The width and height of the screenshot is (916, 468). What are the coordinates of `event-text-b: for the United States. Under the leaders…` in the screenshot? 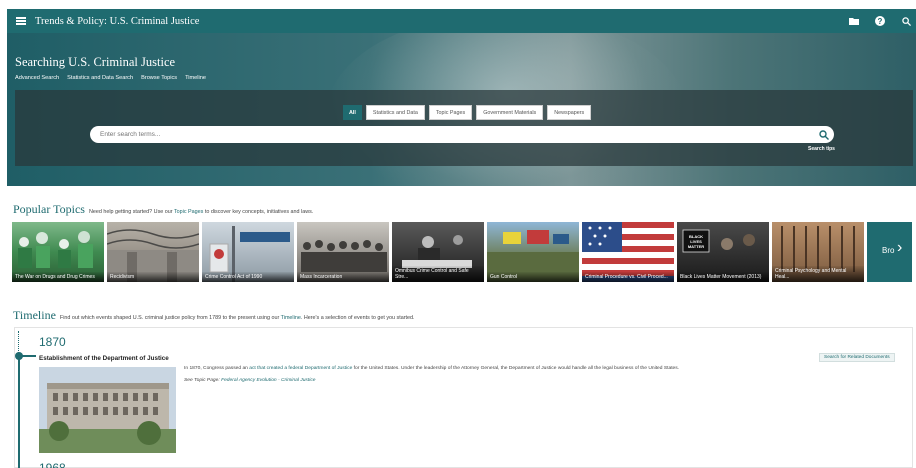 It's located at (516, 368).